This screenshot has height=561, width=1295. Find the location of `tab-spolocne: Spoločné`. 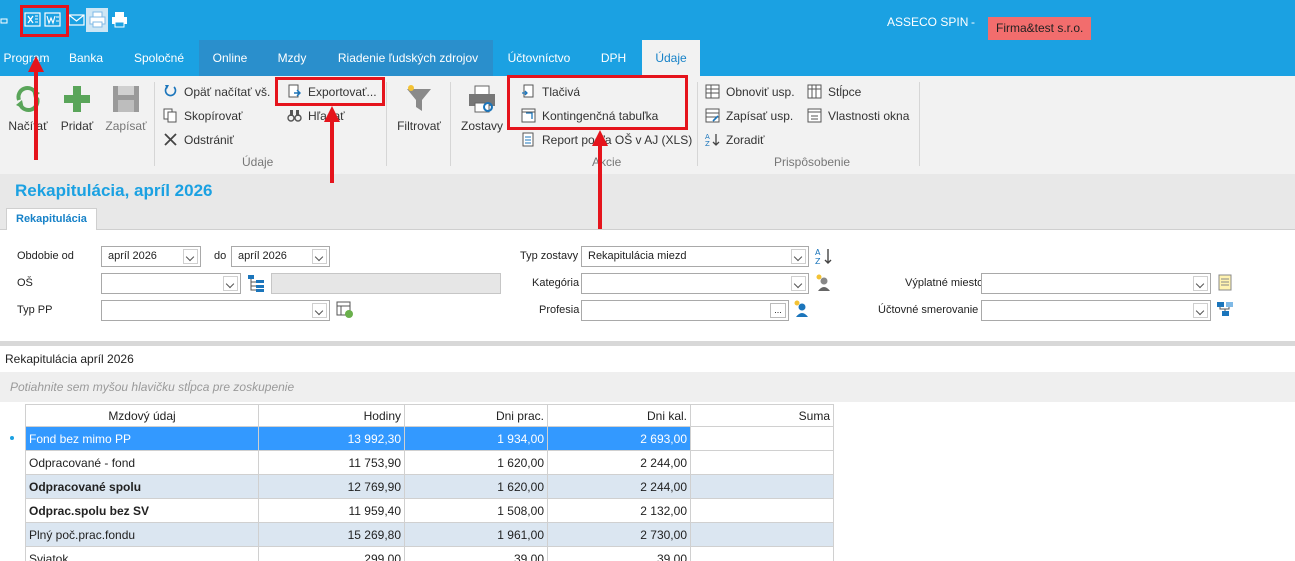

tab-spolocne: Spoločné is located at coordinates (159, 58).